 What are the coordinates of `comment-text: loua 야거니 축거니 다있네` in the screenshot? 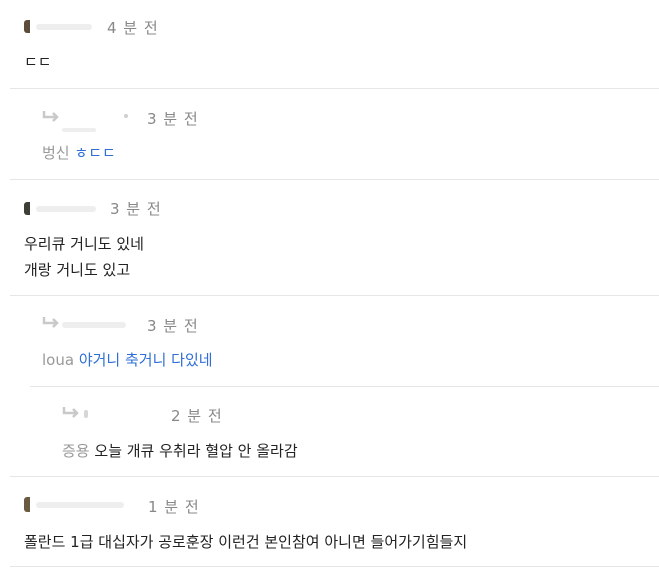 It's located at (127, 360).